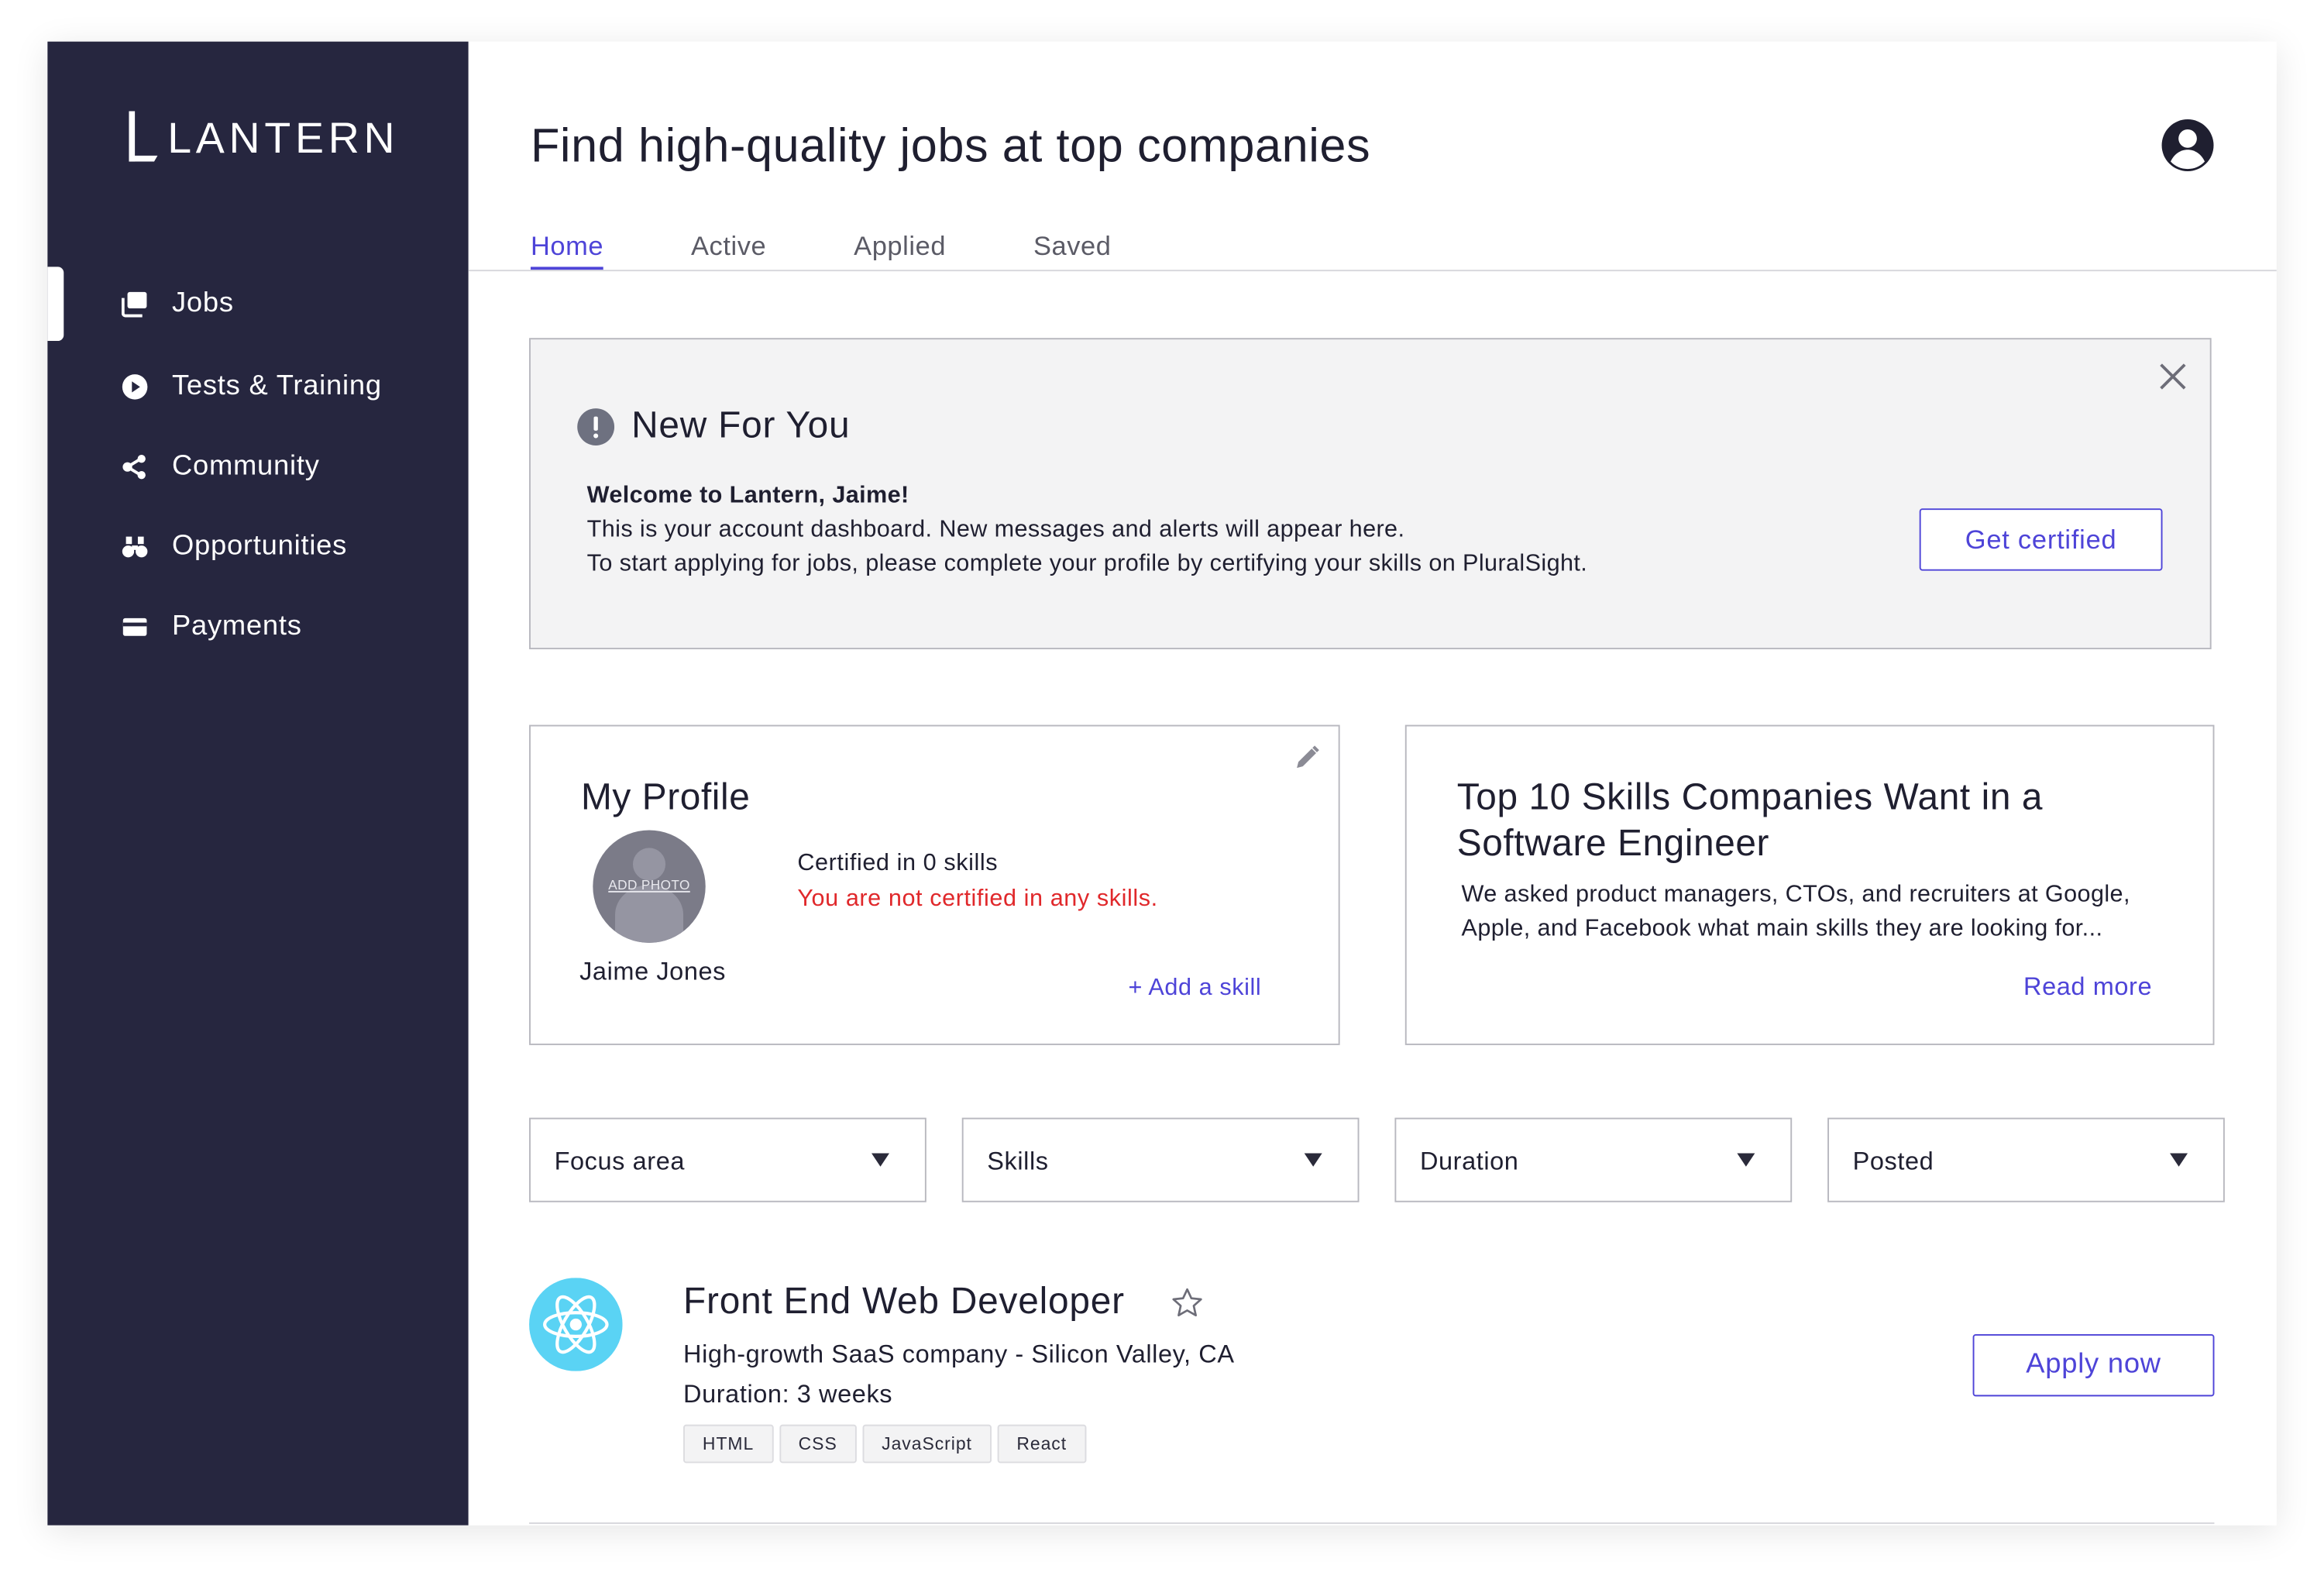 The width and height of the screenshot is (2324, 1579). What do you see at coordinates (927, 1444) in the screenshot?
I see `skill-tag: JavaScript` at bounding box center [927, 1444].